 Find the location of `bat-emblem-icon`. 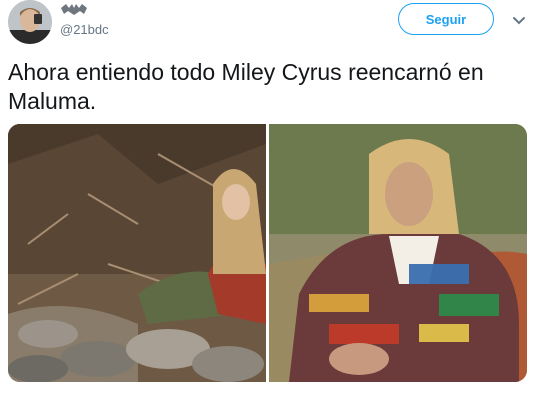

bat-emblem-icon is located at coordinates (74, 9).